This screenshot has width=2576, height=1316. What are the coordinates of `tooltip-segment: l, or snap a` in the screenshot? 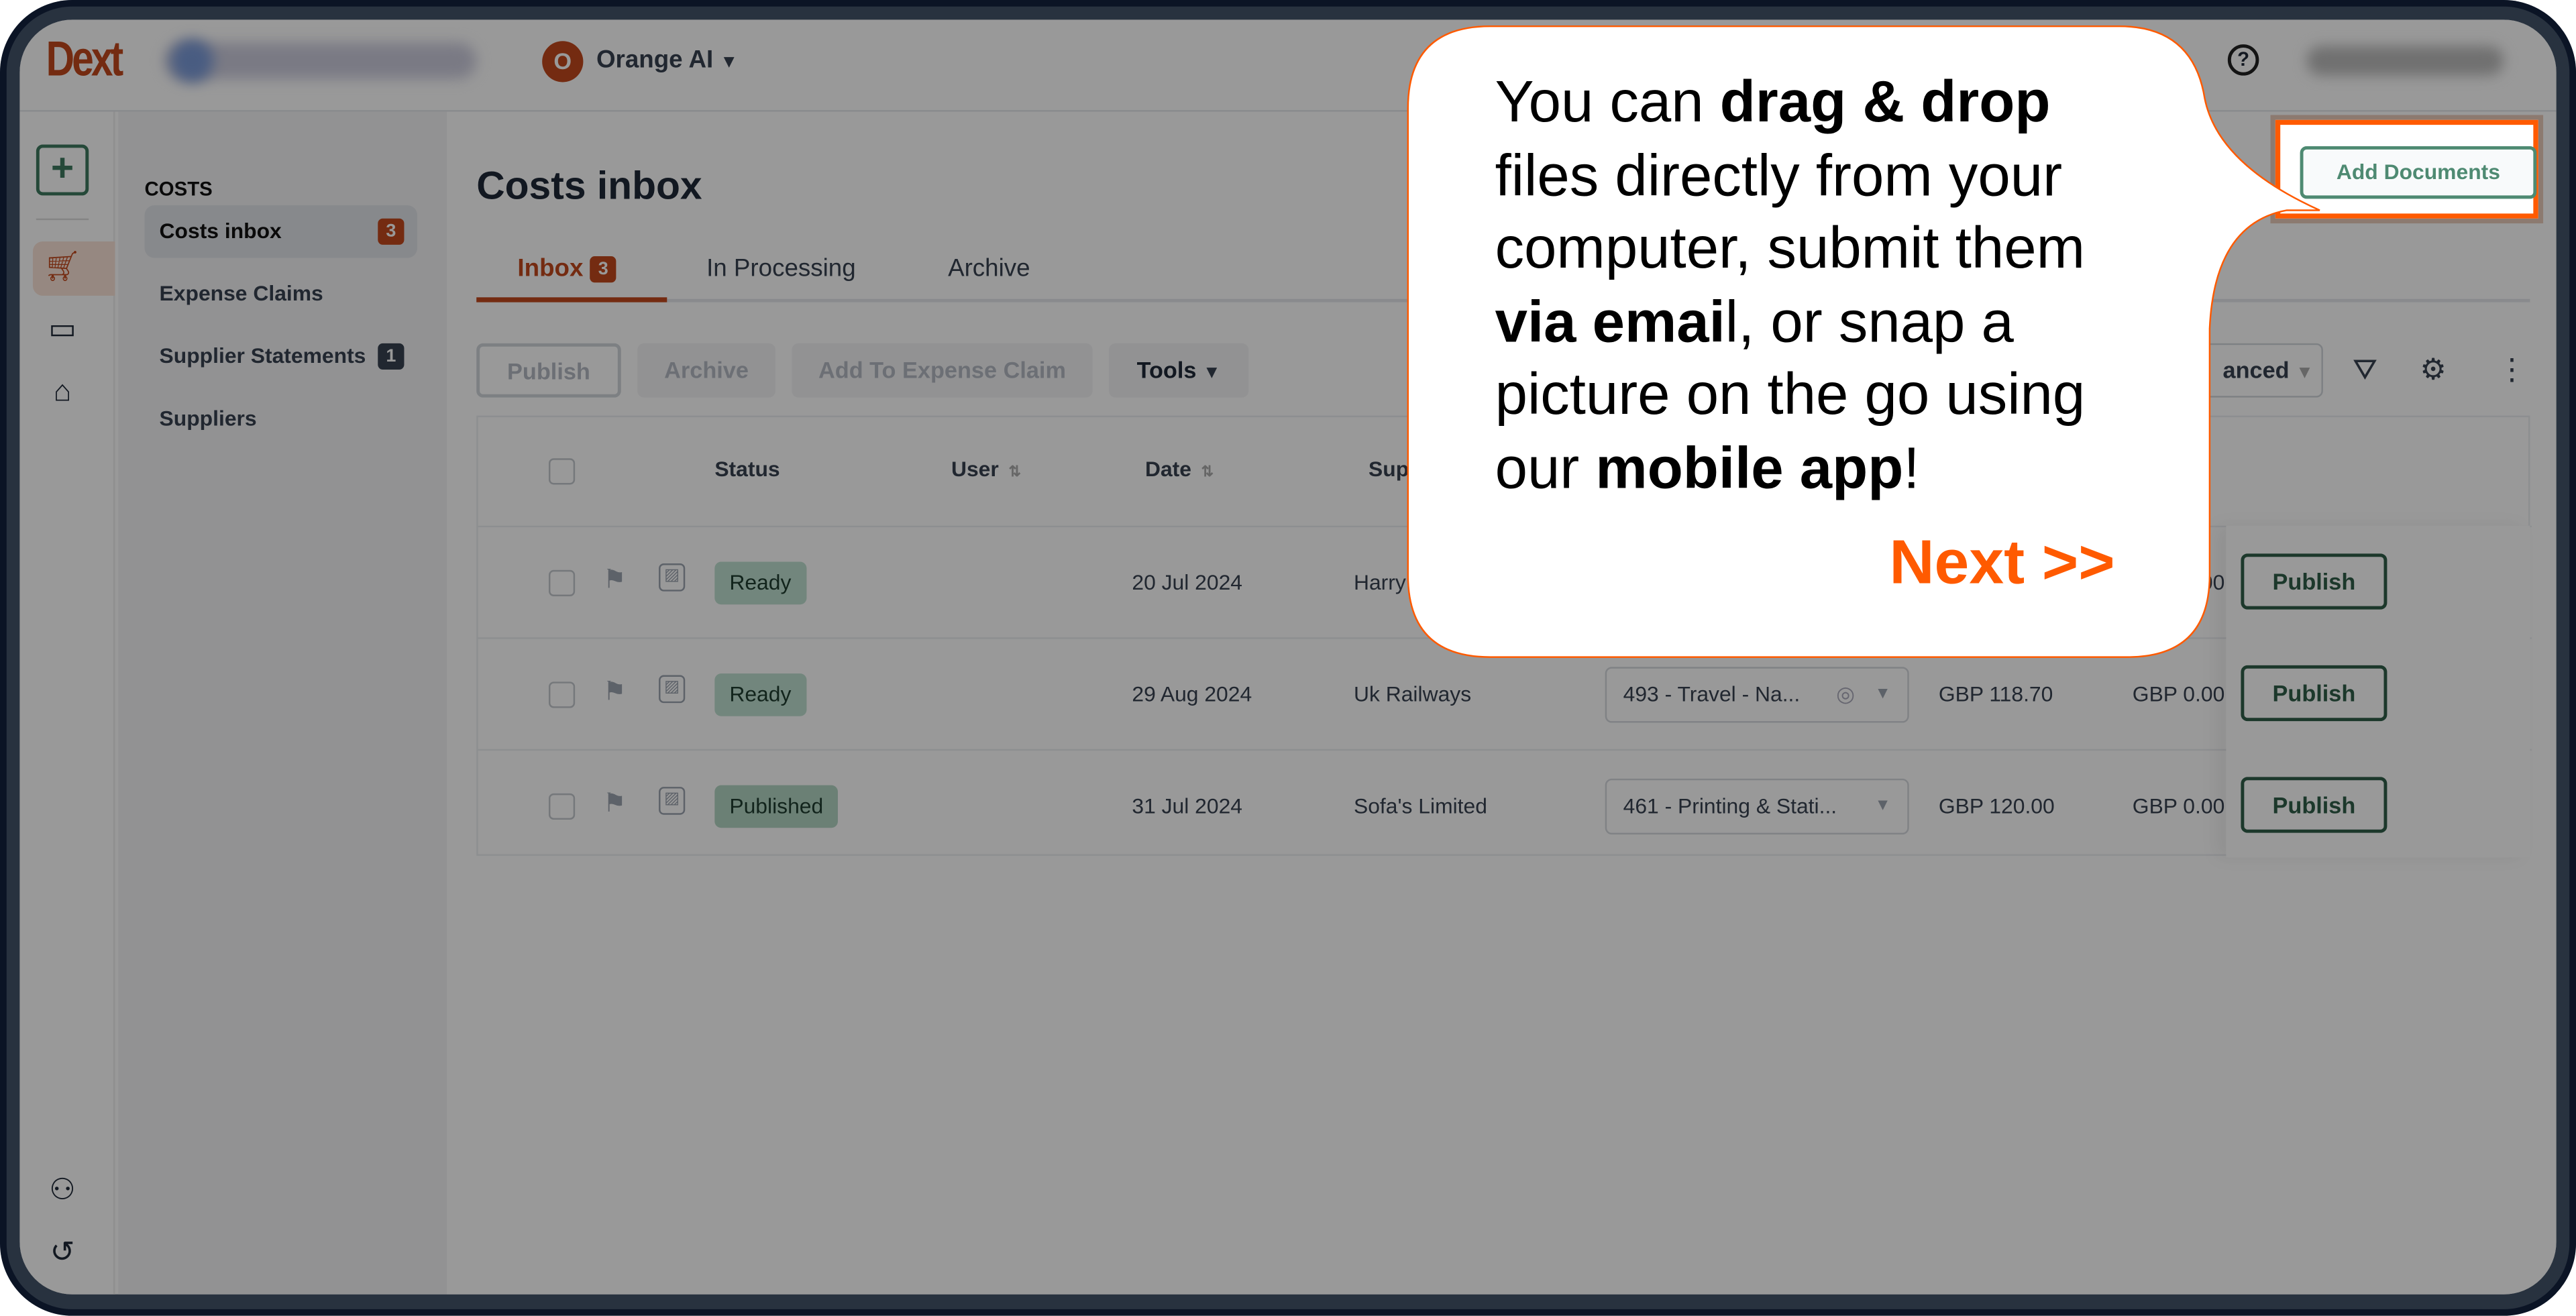 It's located at (1869, 321).